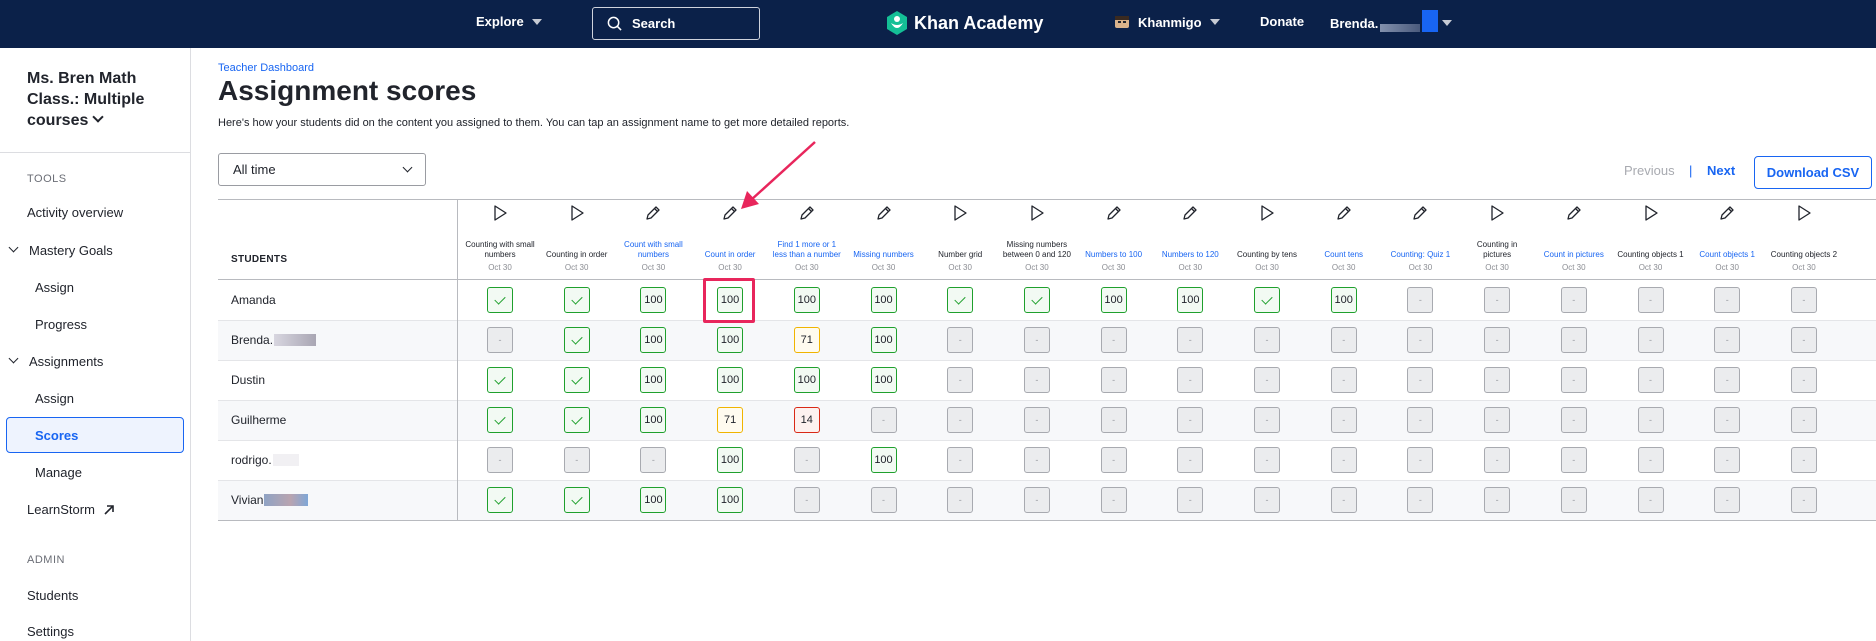  What do you see at coordinates (1721, 170) in the screenshot?
I see `next-page-button: Next` at bounding box center [1721, 170].